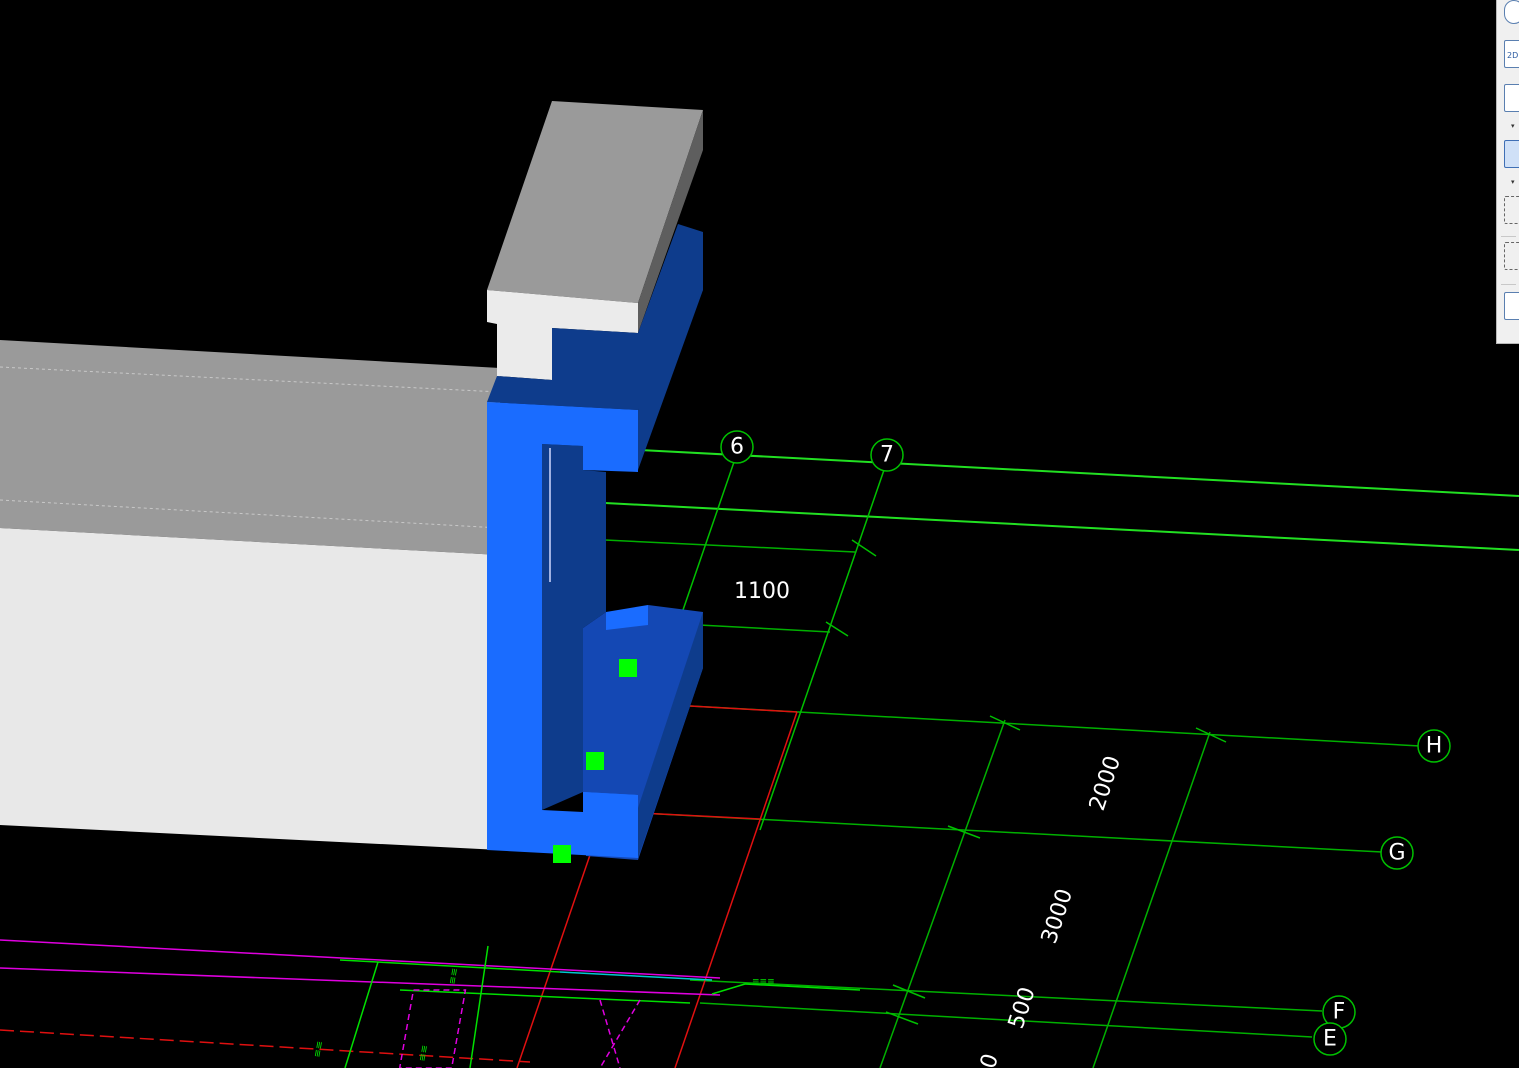 Image resolution: width=1519 pixels, height=1068 pixels. I want to click on axis-bubble-7: 7, so click(887, 455).